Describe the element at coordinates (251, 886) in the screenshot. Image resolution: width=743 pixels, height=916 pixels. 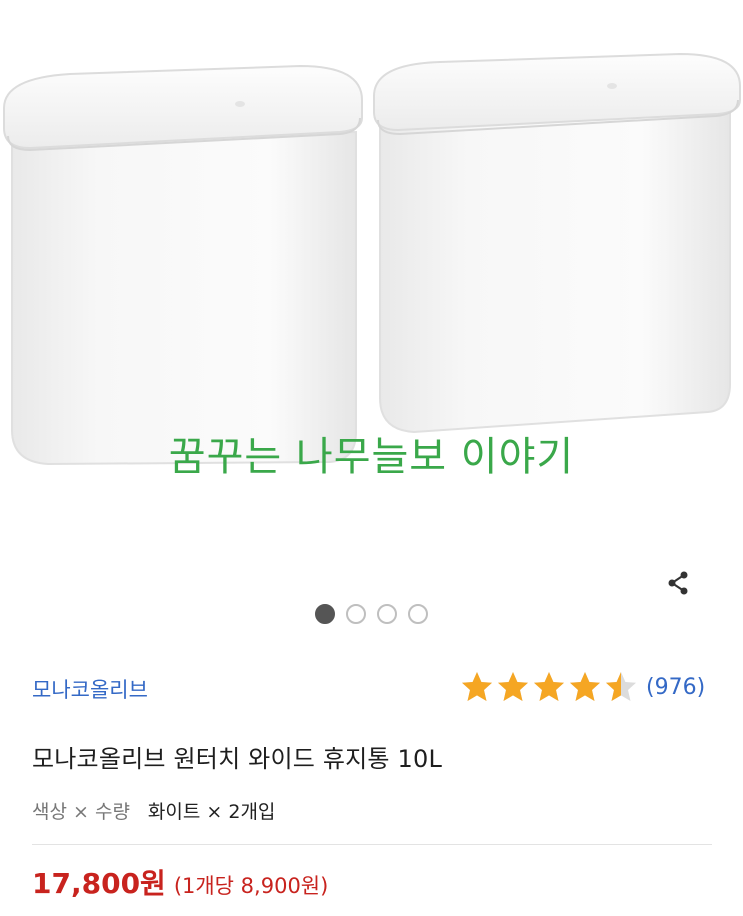
I see `unit-price: (1개당 8,900원)` at that location.